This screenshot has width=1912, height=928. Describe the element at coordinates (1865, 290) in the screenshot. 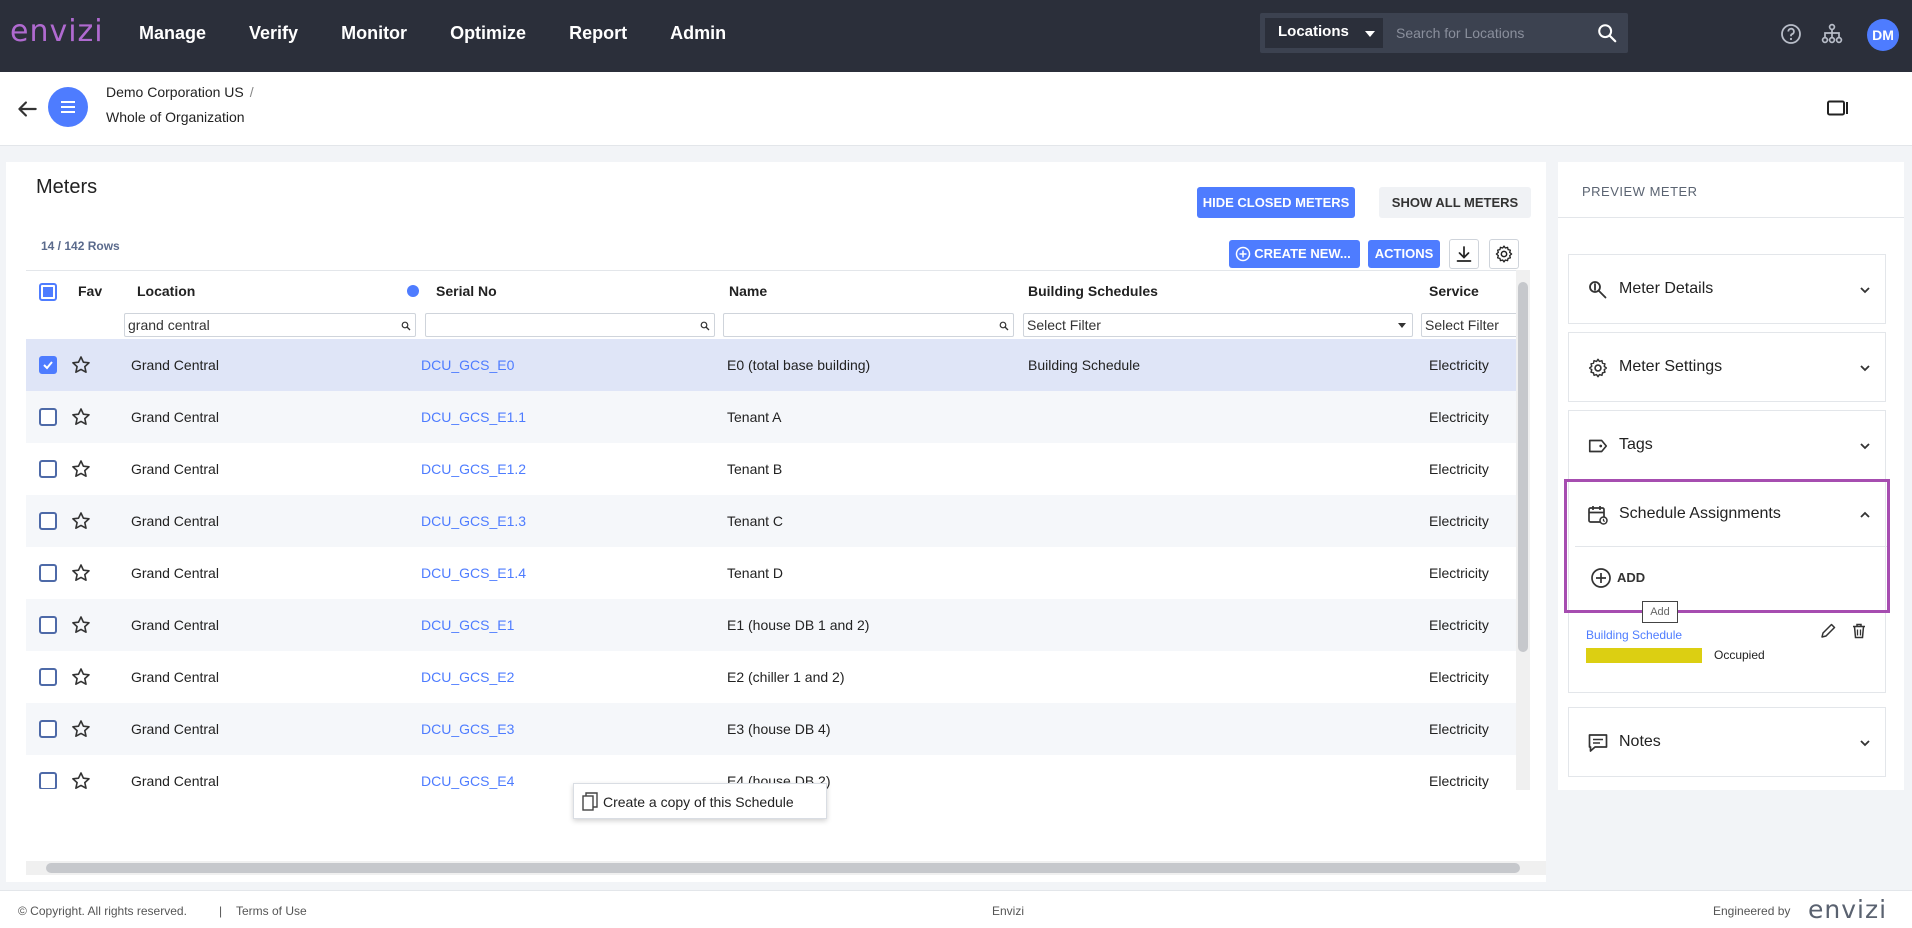

I see `chevron-down-icon` at that location.